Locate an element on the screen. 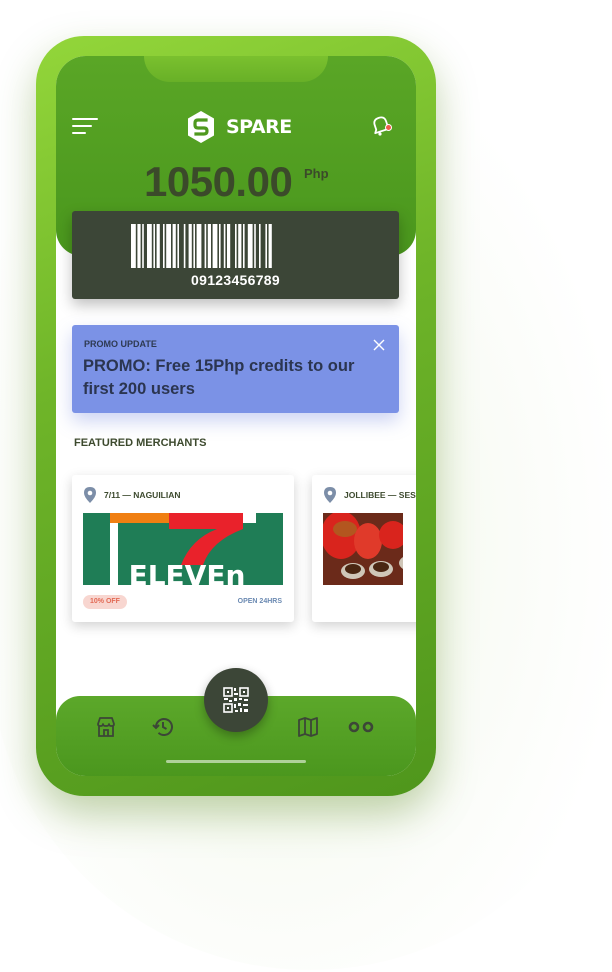 Image resolution: width=612 pixels, height=972 pixels. merchant-image is located at coordinates (369, 549).